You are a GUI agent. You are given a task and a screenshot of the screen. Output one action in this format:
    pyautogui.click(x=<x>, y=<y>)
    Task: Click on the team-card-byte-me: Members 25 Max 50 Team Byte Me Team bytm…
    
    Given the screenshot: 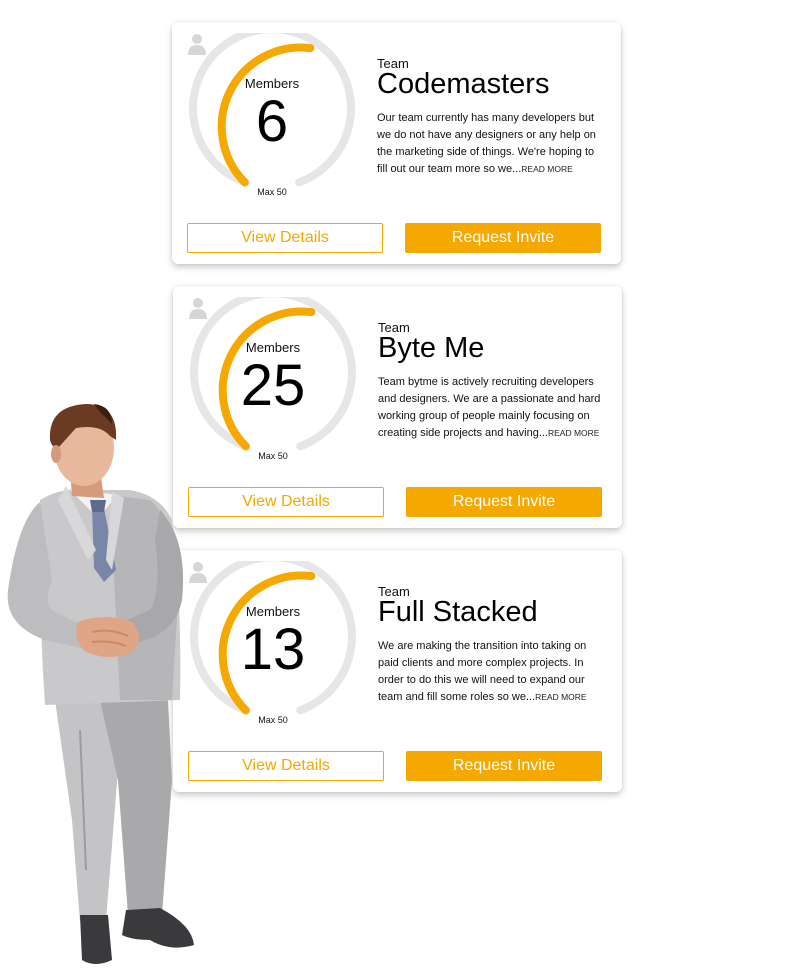 What is the action you would take?
    pyautogui.click(x=397, y=407)
    